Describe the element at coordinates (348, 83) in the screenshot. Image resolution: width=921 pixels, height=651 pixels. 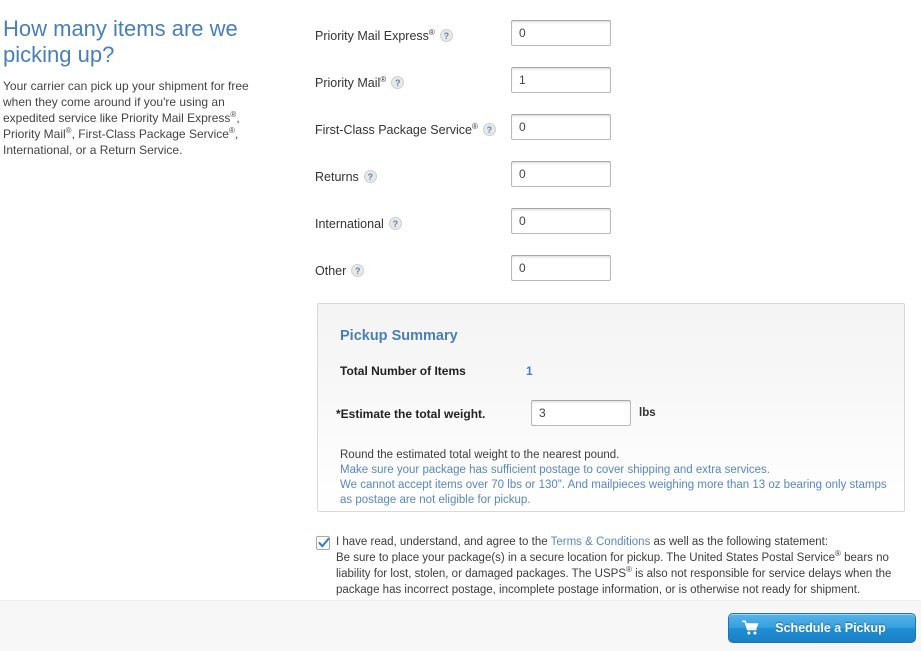
I see `label-text: Priority Mail` at that location.